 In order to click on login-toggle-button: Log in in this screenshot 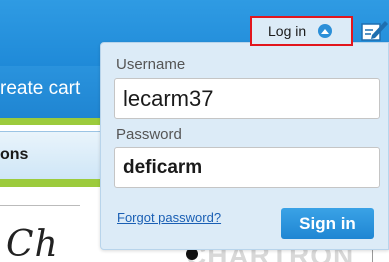, I will do `click(301, 31)`.